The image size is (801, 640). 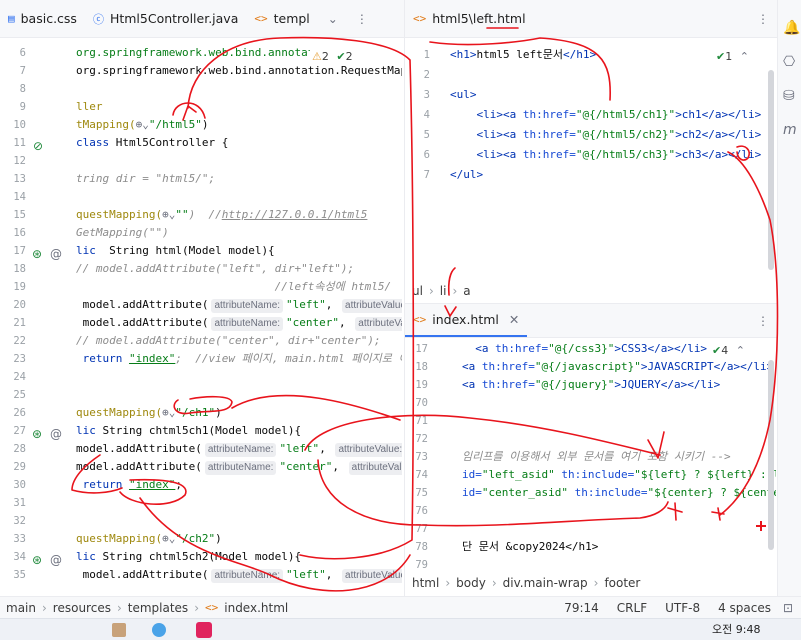 I want to click on line-number: 1, so click(x=416, y=55).